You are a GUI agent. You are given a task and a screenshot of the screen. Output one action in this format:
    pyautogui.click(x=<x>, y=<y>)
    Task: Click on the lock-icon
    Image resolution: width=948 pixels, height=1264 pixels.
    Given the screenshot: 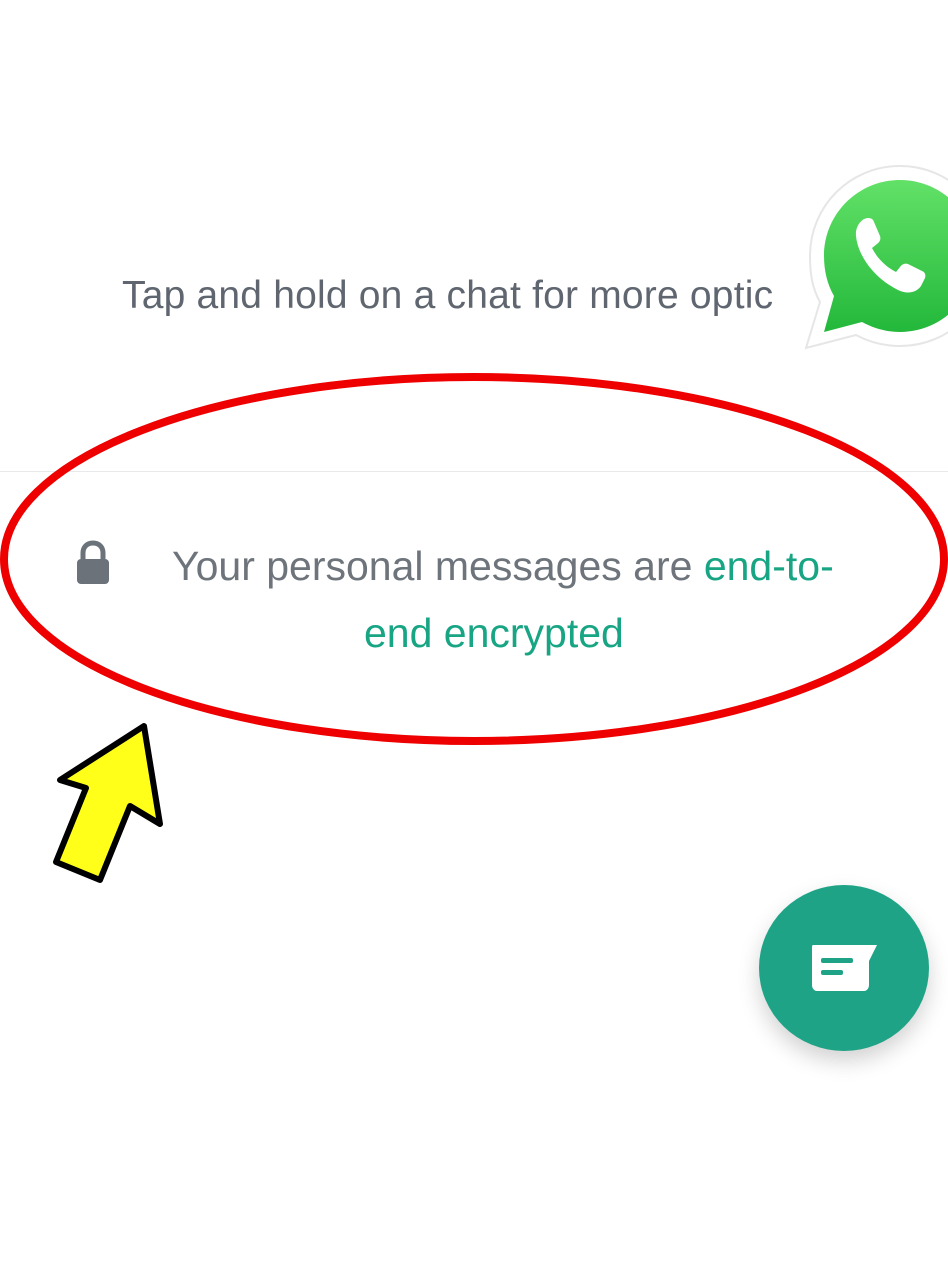 What is the action you would take?
    pyautogui.click(x=93, y=562)
    